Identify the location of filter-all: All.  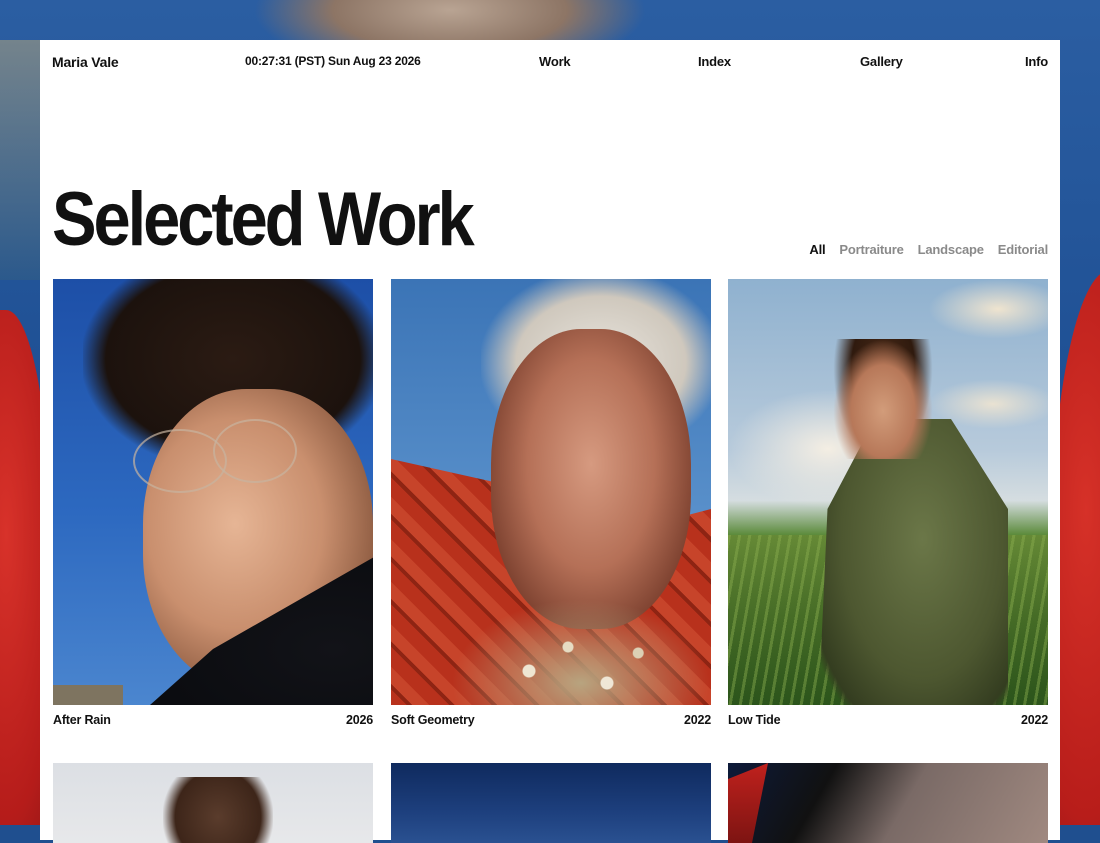
(817, 249).